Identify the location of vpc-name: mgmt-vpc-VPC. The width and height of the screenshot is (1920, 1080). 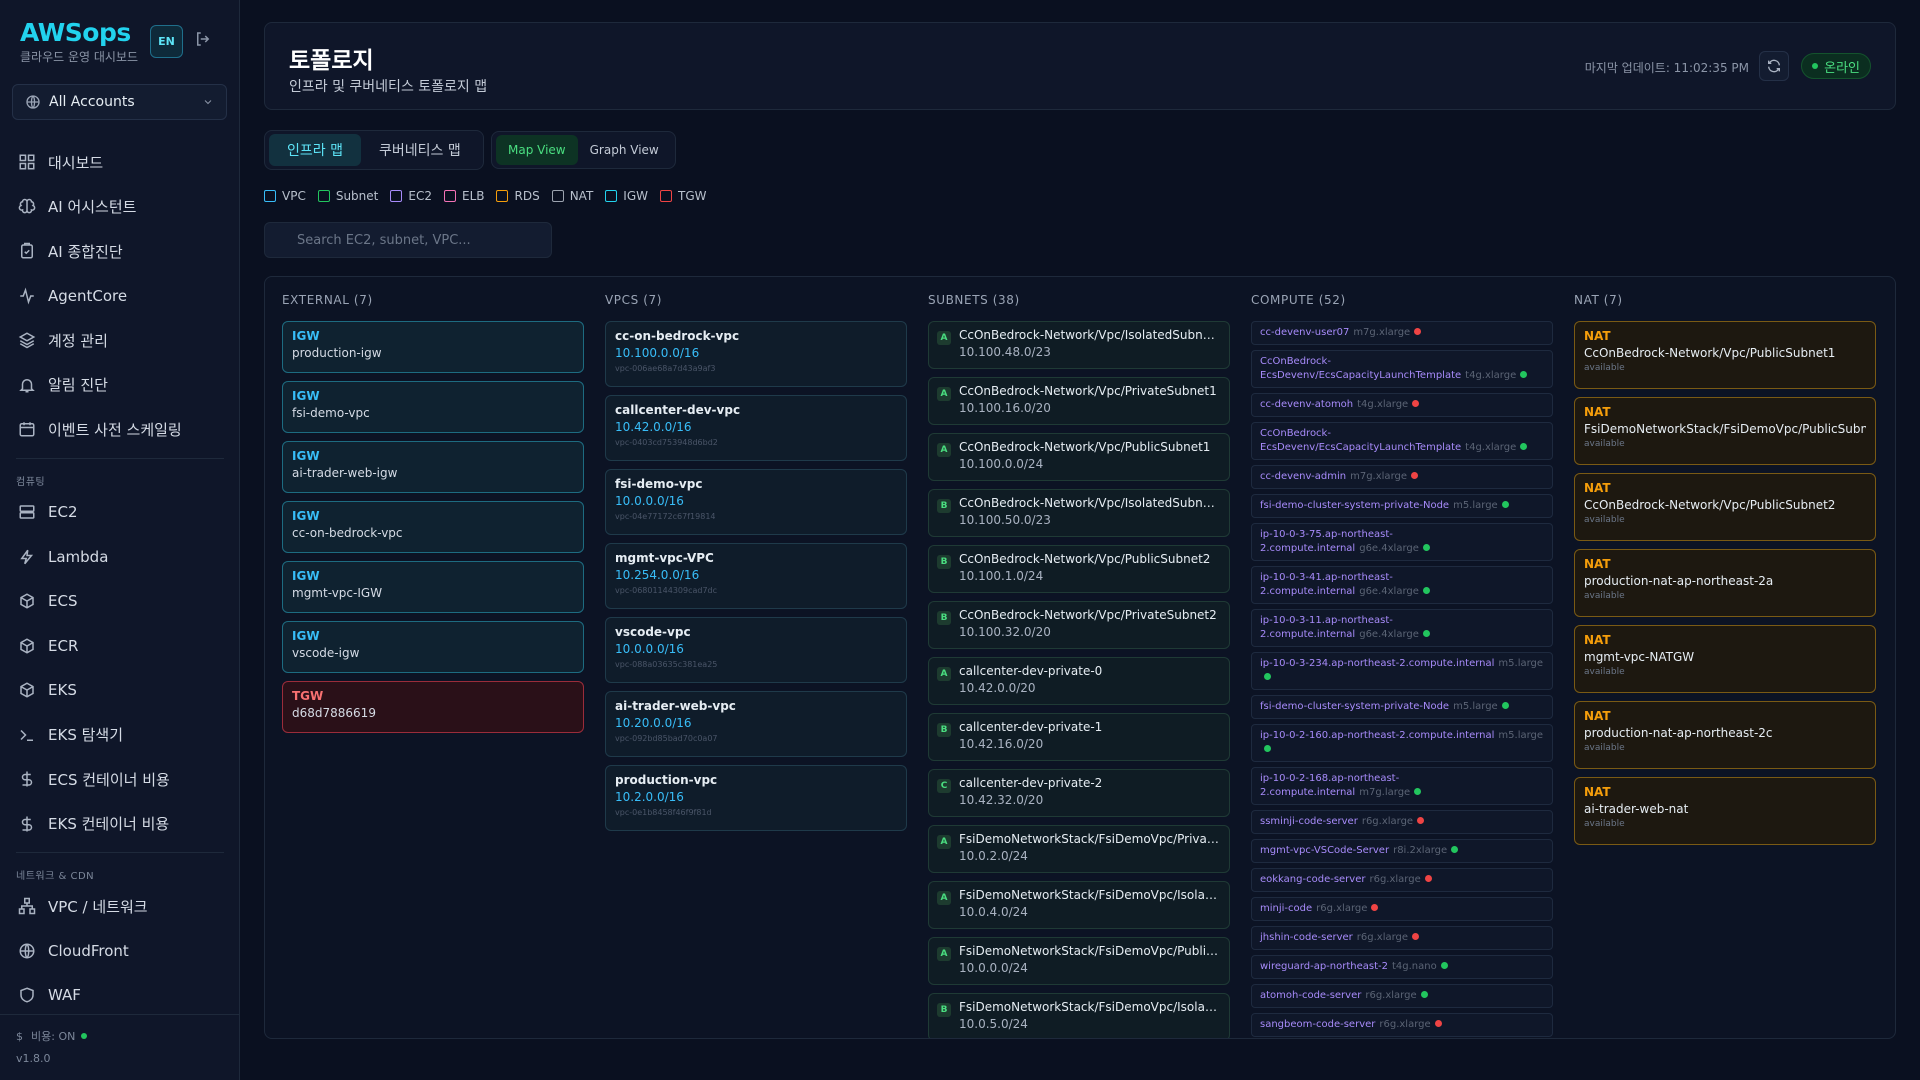
(664, 558).